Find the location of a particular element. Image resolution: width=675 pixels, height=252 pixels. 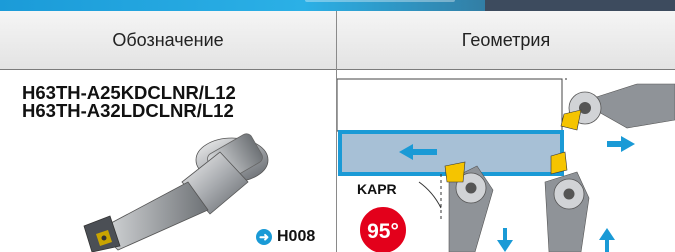

feed-arrow-down-icon is located at coordinates (505, 240).